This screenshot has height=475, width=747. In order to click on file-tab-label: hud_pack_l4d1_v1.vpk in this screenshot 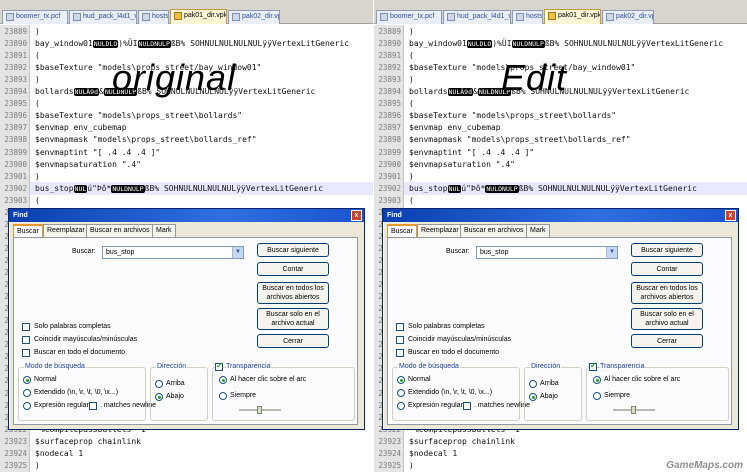, I will do `click(110, 16)`.